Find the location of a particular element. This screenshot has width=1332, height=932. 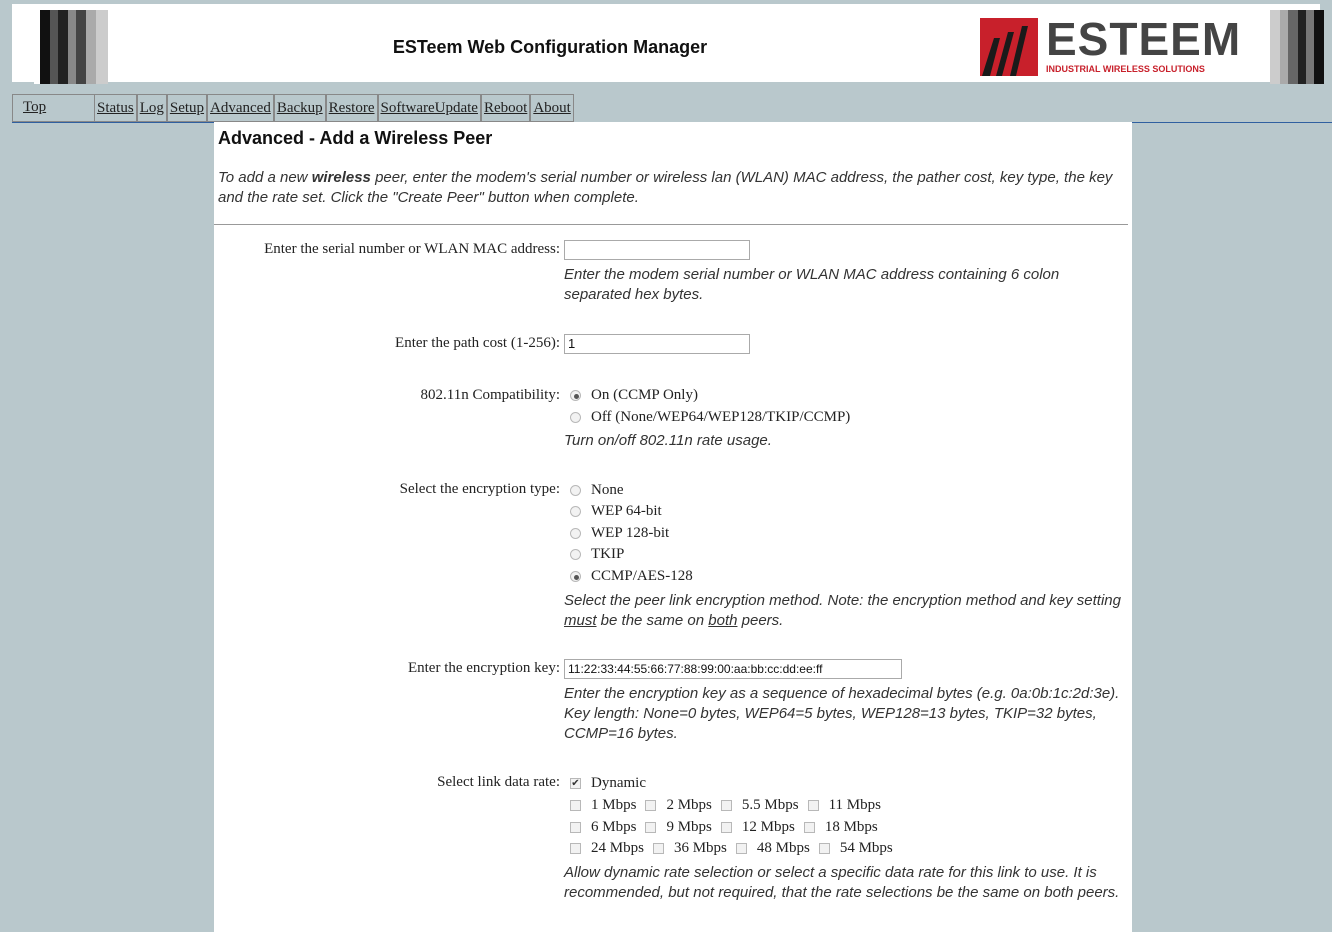

rate-option: 48 Mbps is located at coordinates (772, 848).